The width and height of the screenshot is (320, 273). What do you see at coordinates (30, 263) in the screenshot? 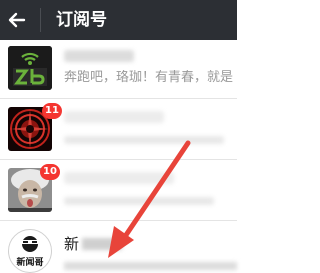
I see `xinwen-logo-text: 新闻哥` at bounding box center [30, 263].